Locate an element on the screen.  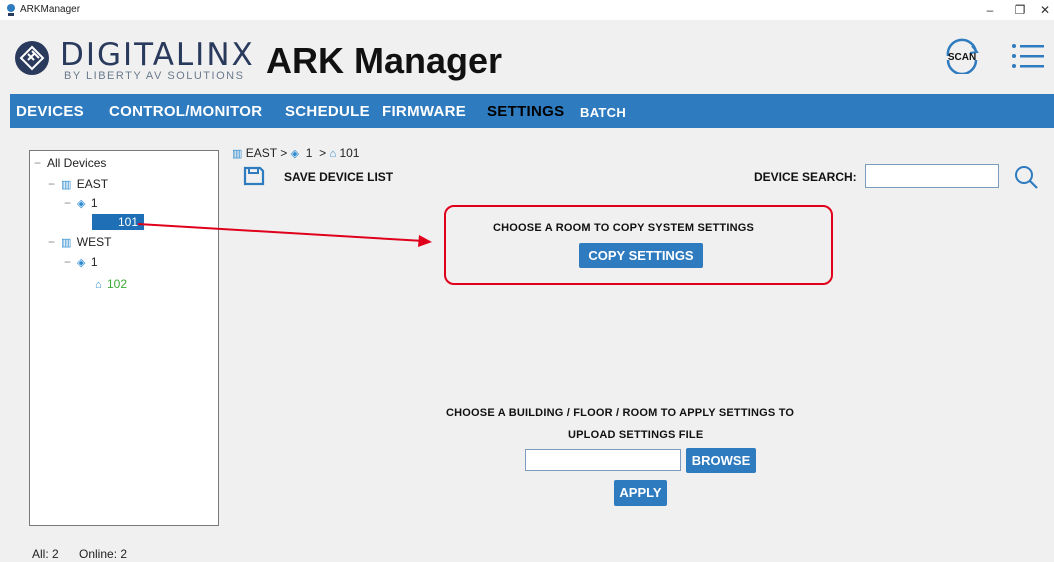
status-all-count: All: 2 is located at coordinates (45, 554).